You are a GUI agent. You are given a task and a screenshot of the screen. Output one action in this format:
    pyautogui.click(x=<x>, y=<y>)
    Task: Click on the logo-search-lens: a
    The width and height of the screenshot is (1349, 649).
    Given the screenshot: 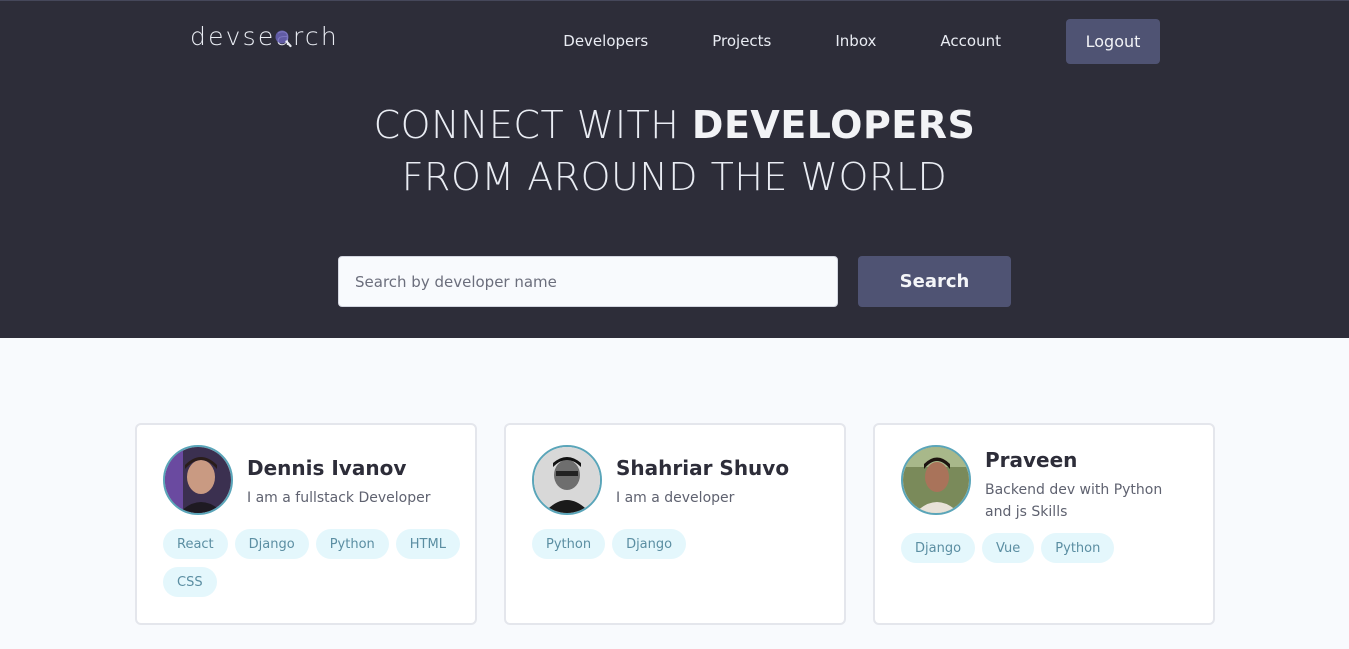 What is the action you would take?
    pyautogui.click(x=284, y=36)
    